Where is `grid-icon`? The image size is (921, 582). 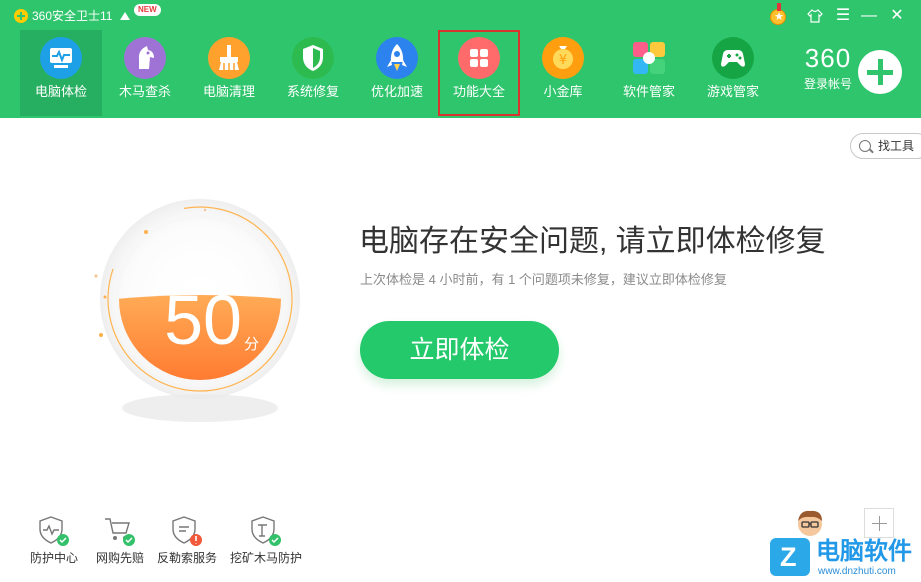
grid-icon is located at coordinates (479, 58).